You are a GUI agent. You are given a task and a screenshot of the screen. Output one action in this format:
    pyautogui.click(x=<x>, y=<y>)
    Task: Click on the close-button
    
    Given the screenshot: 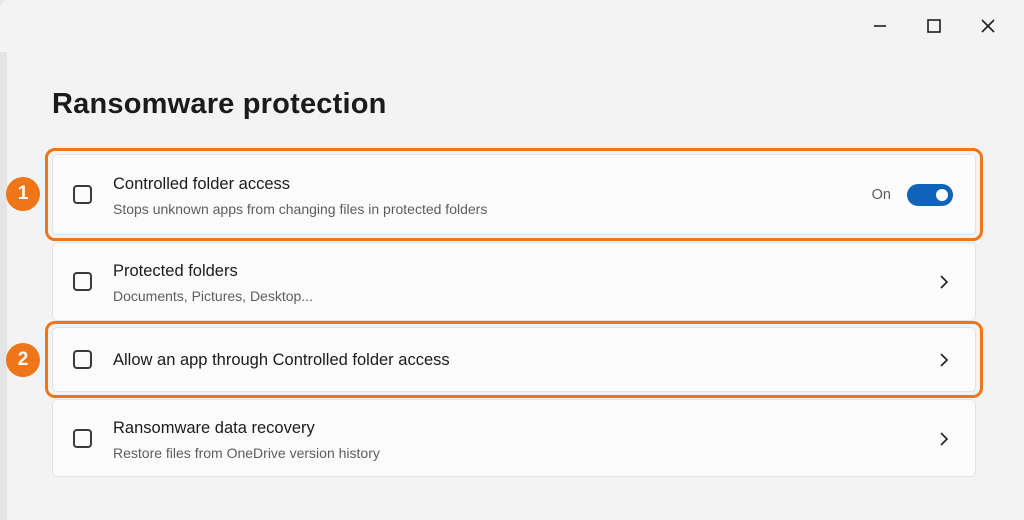 What is the action you would take?
    pyautogui.click(x=988, y=26)
    